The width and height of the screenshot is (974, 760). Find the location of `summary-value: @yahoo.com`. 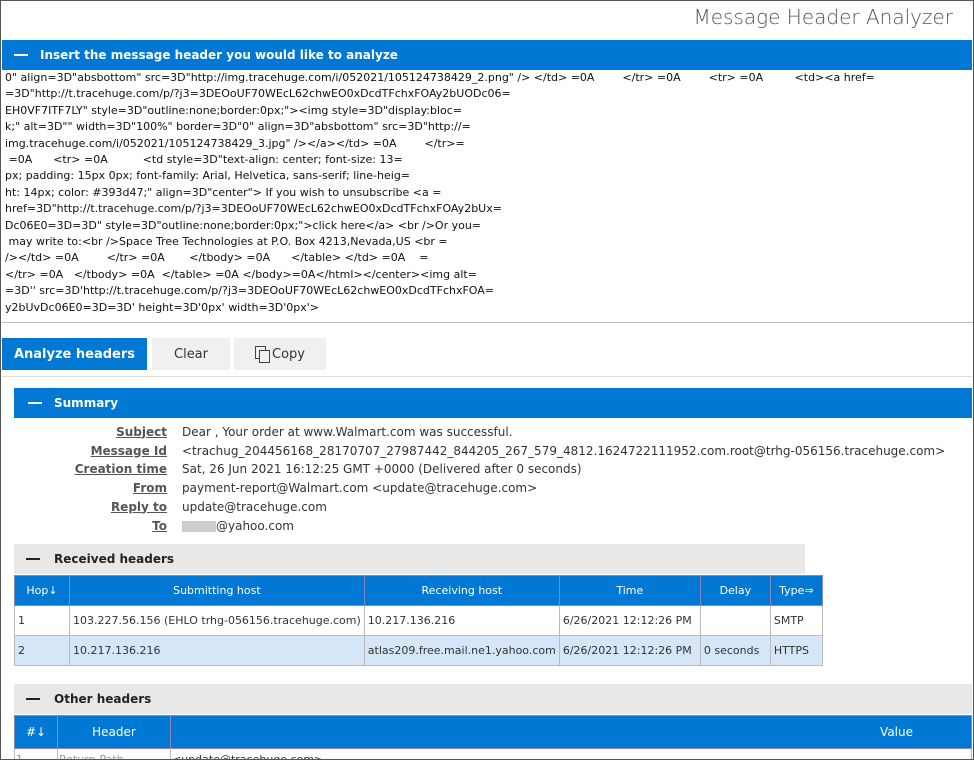

summary-value: @yahoo.com is located at coordinates (238, 526).